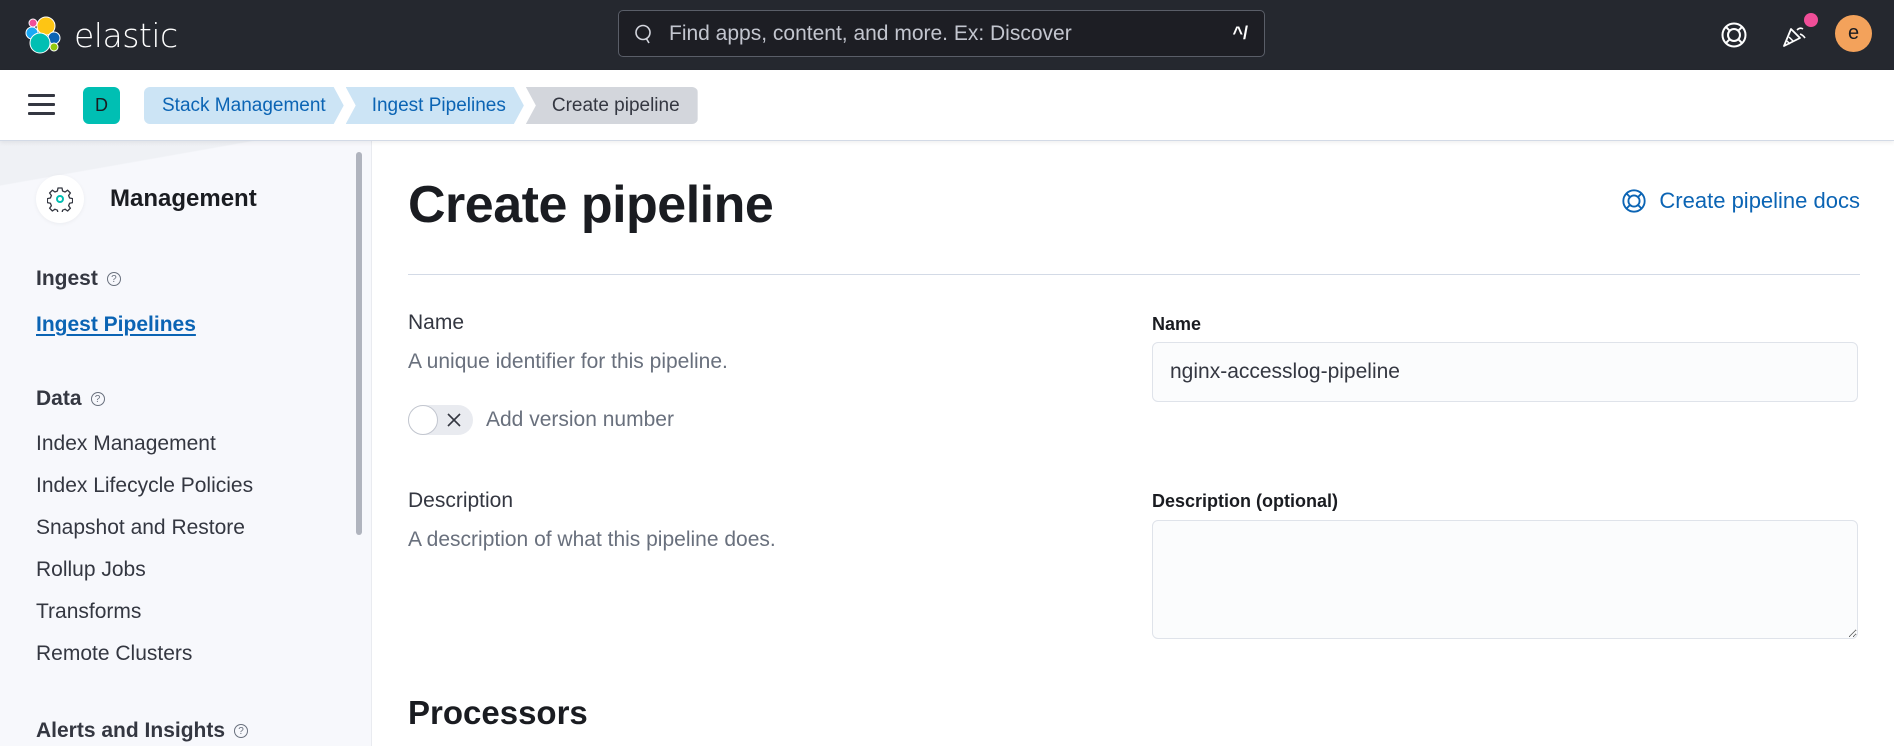 This screenshot has width=1894, height=746. I want to click on gear-icon, so click(60, 199).